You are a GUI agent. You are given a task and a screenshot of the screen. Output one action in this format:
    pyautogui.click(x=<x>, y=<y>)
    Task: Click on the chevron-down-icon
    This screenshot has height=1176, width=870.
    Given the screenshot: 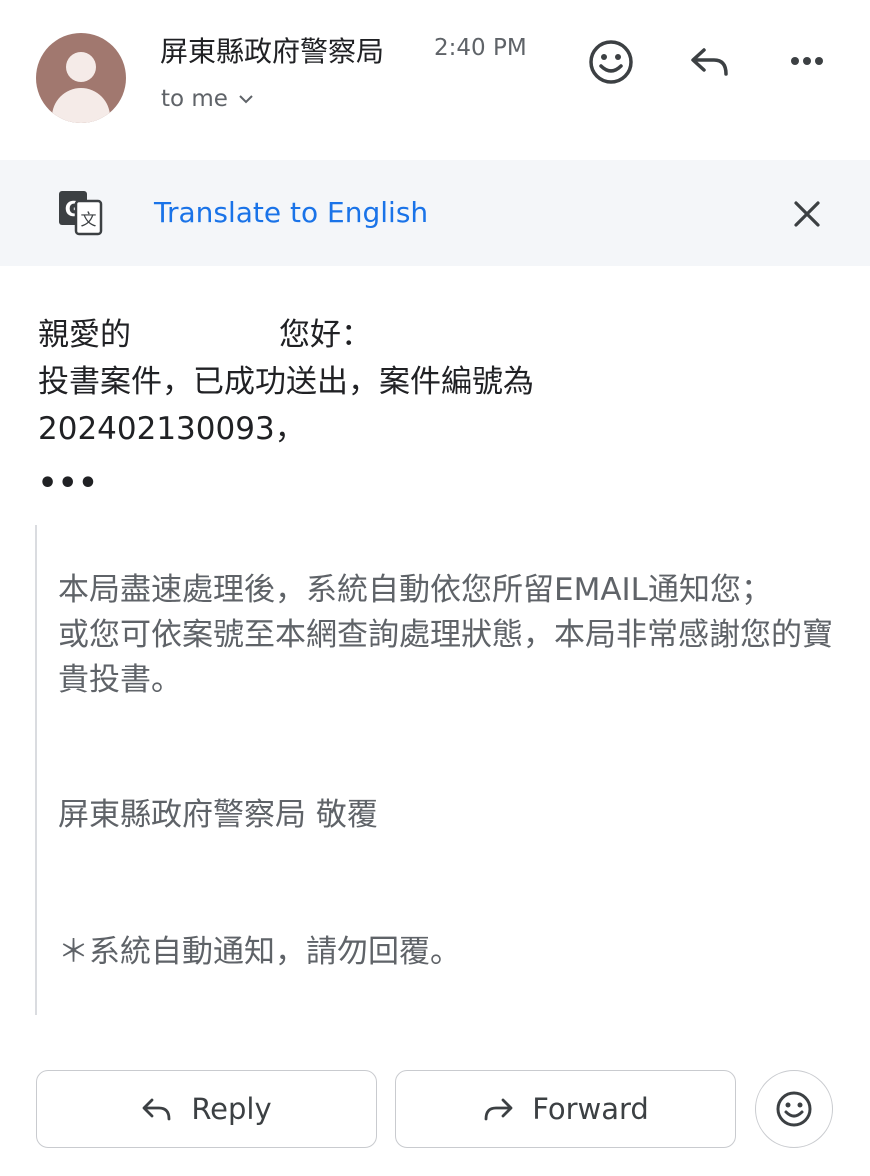 What is the action you would take?
    pyautogui.click(x=246, y=99)
    